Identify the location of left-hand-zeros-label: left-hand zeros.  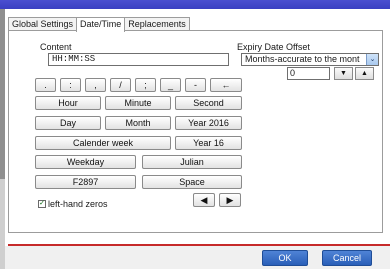
(78, 204).